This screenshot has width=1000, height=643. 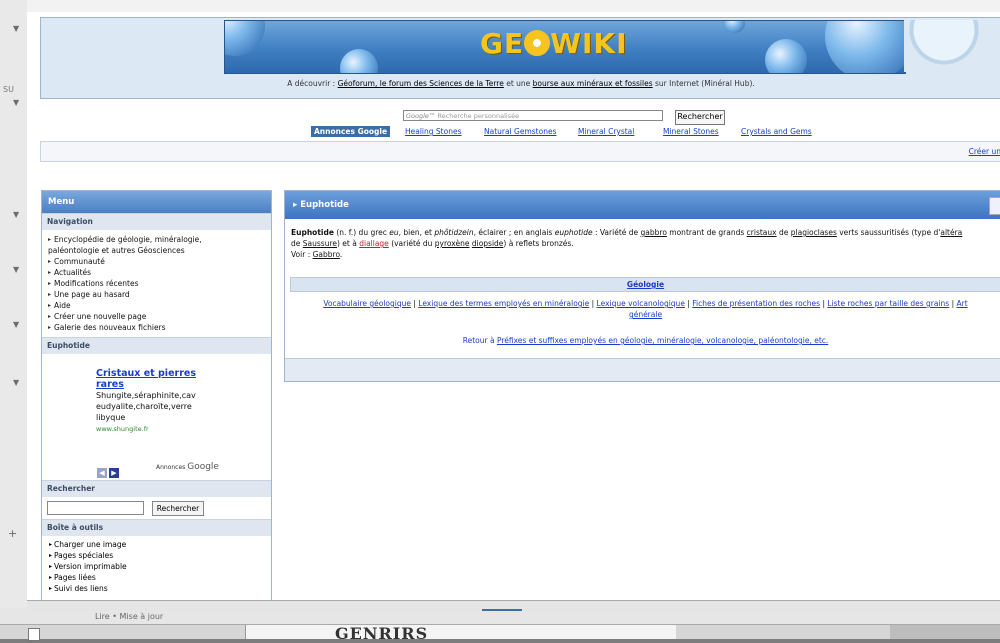 I want to click on nav-item: Créer une nouvelle page, so click(x=159, y=316).